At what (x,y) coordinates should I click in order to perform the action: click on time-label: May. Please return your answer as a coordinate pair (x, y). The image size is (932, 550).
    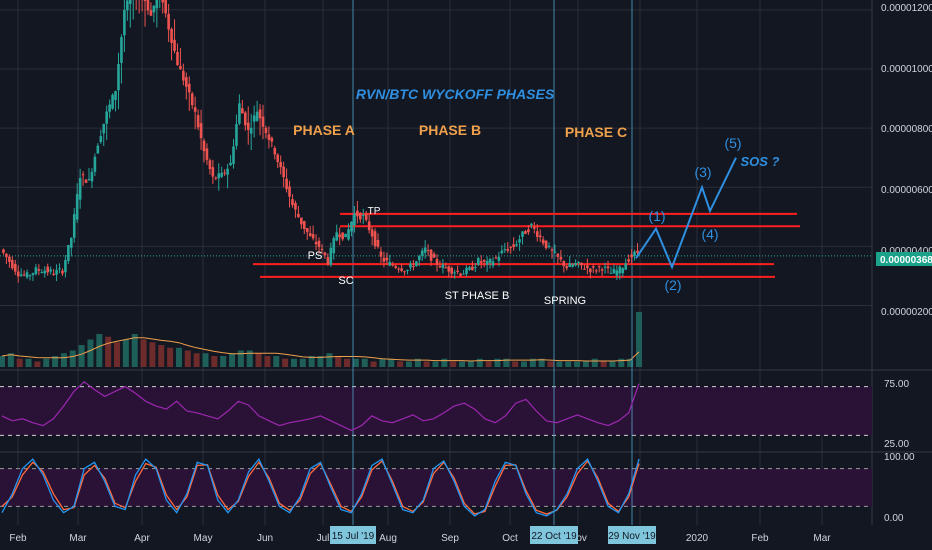
    Looking at the image, I should click on (203, 538).